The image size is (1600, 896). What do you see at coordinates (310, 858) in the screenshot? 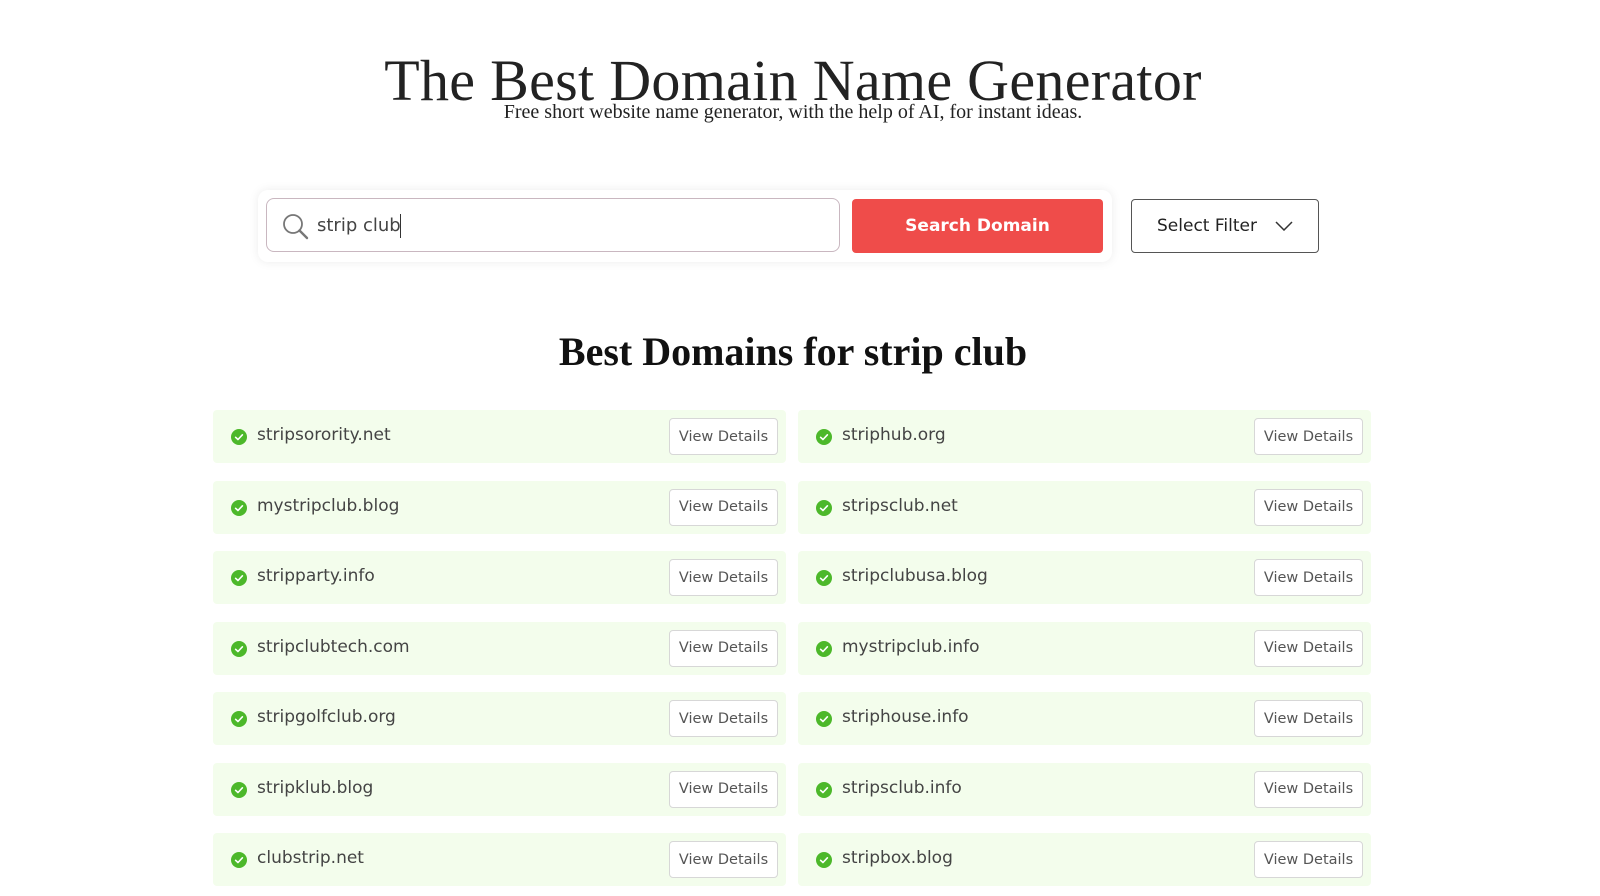
I see `domain-name: clubstrip.net` at bounding box center [310, 858].